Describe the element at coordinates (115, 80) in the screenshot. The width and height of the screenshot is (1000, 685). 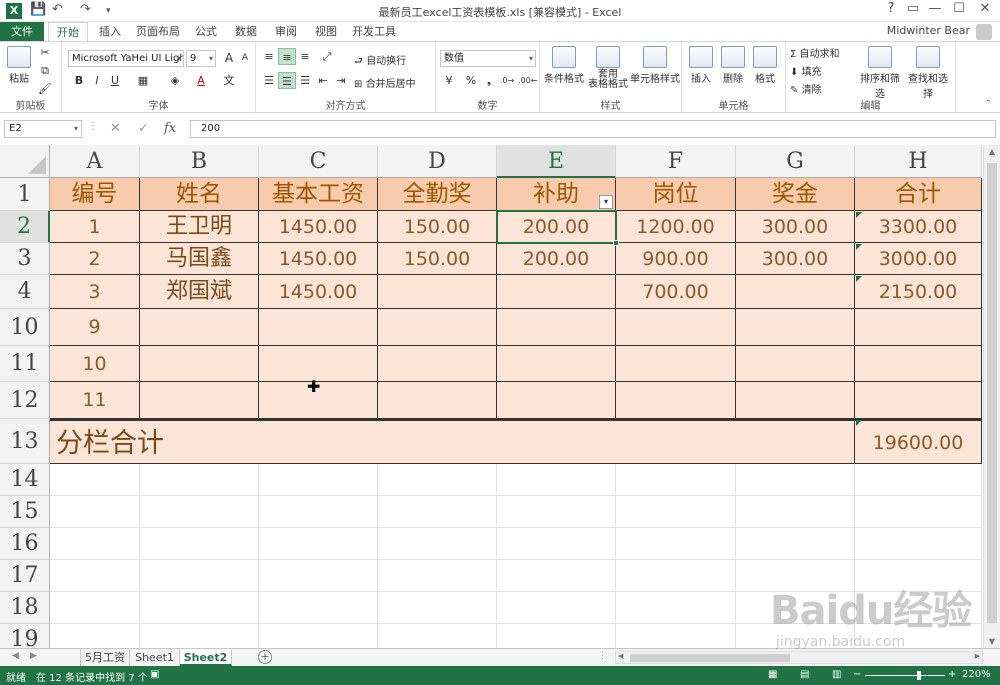
I see `underline-button: U` at that location.